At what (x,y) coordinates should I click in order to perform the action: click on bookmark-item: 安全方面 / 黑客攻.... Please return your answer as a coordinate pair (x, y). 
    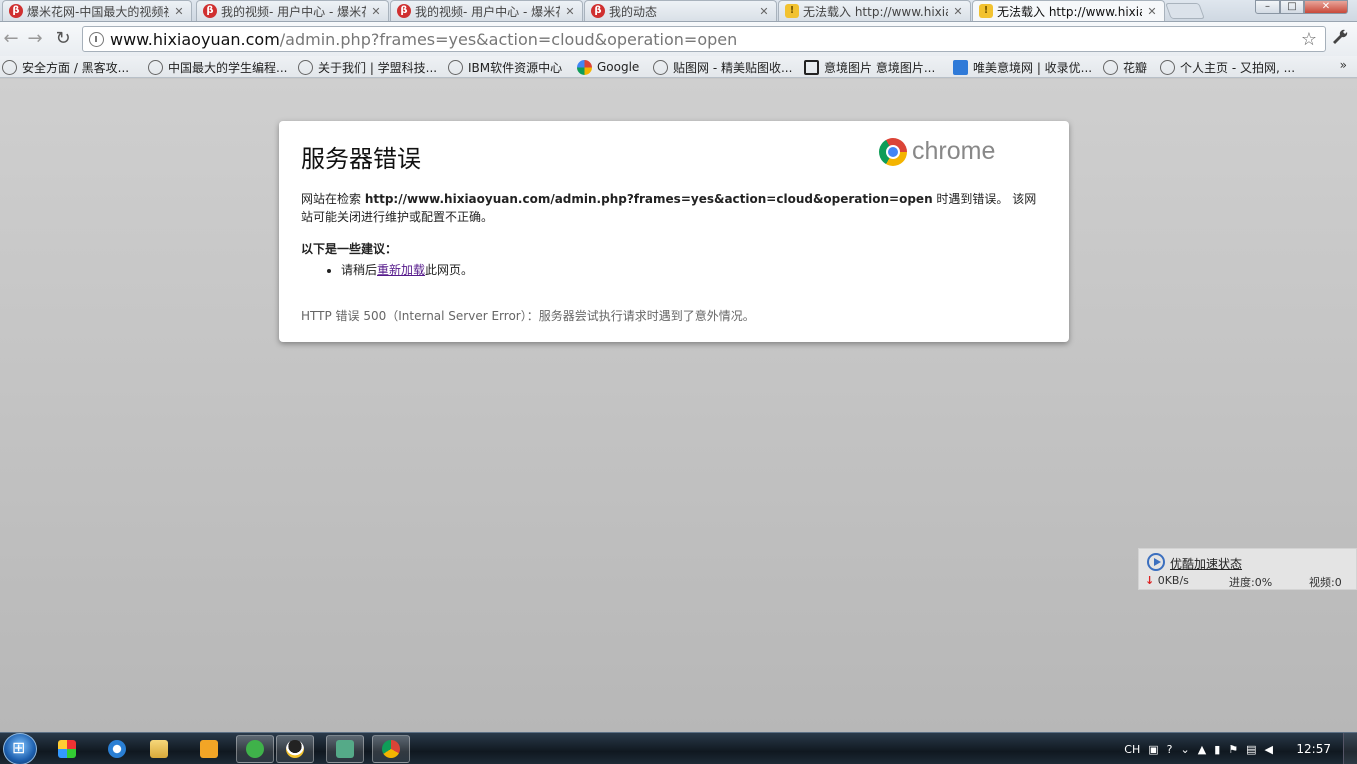
    Looking at the image, I should click on (65, 67).